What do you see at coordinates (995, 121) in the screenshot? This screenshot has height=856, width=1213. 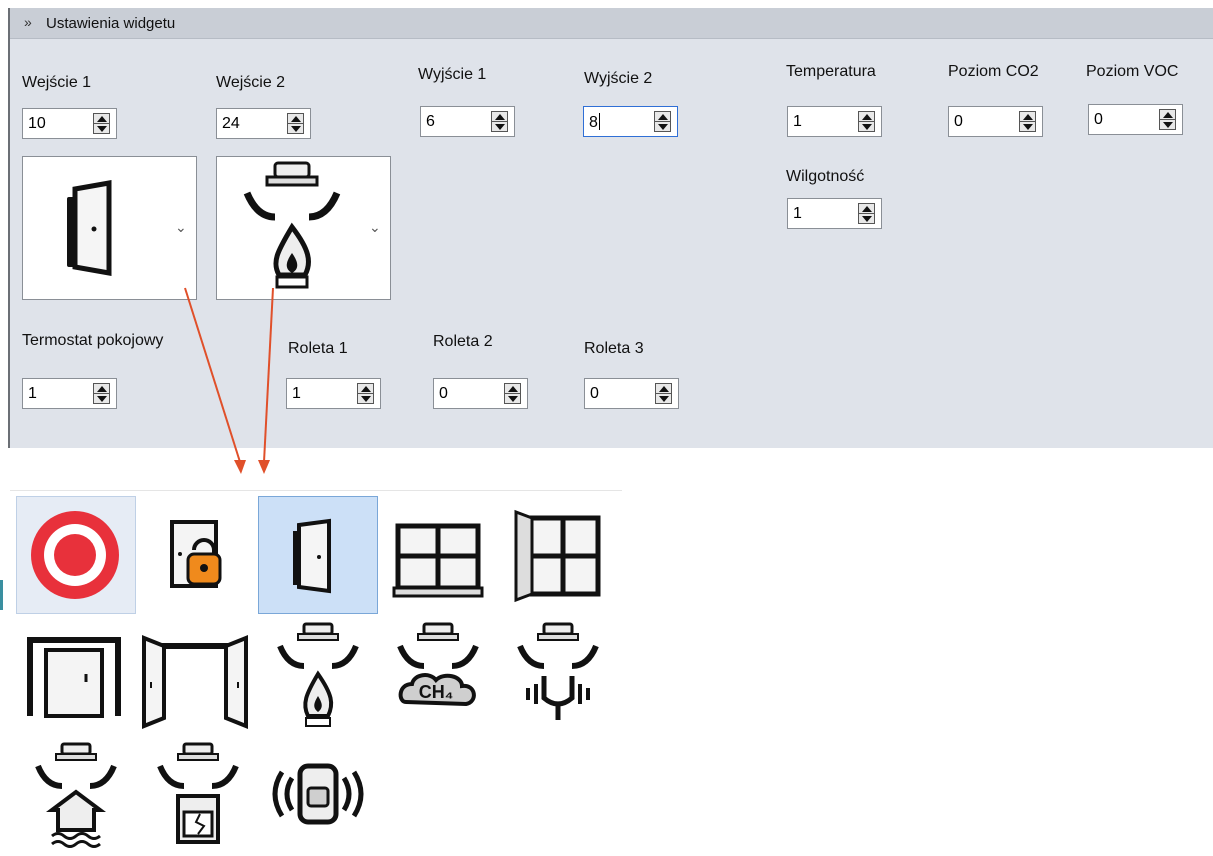 I see `poziom-co2-spinbox: 0` at bounding box center [995, 121].